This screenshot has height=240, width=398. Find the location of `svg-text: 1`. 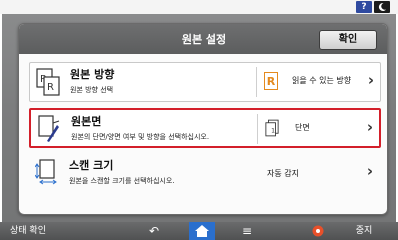

svg-text: 1 is located at coordinates (273, 130).